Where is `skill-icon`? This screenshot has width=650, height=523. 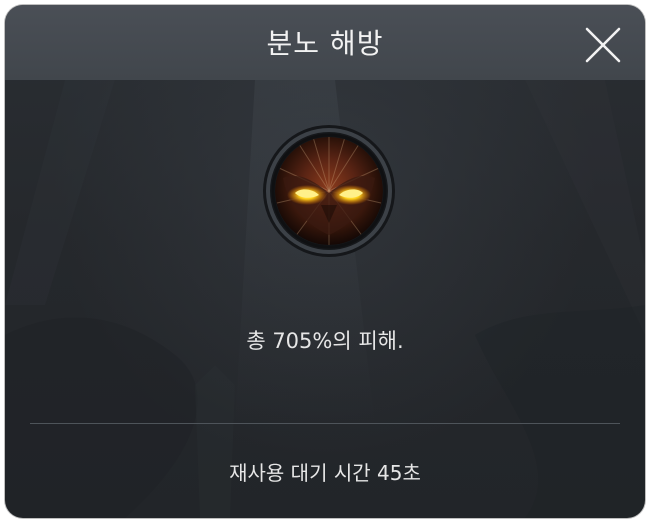
skill-icon is located at coordinates (329, 191).